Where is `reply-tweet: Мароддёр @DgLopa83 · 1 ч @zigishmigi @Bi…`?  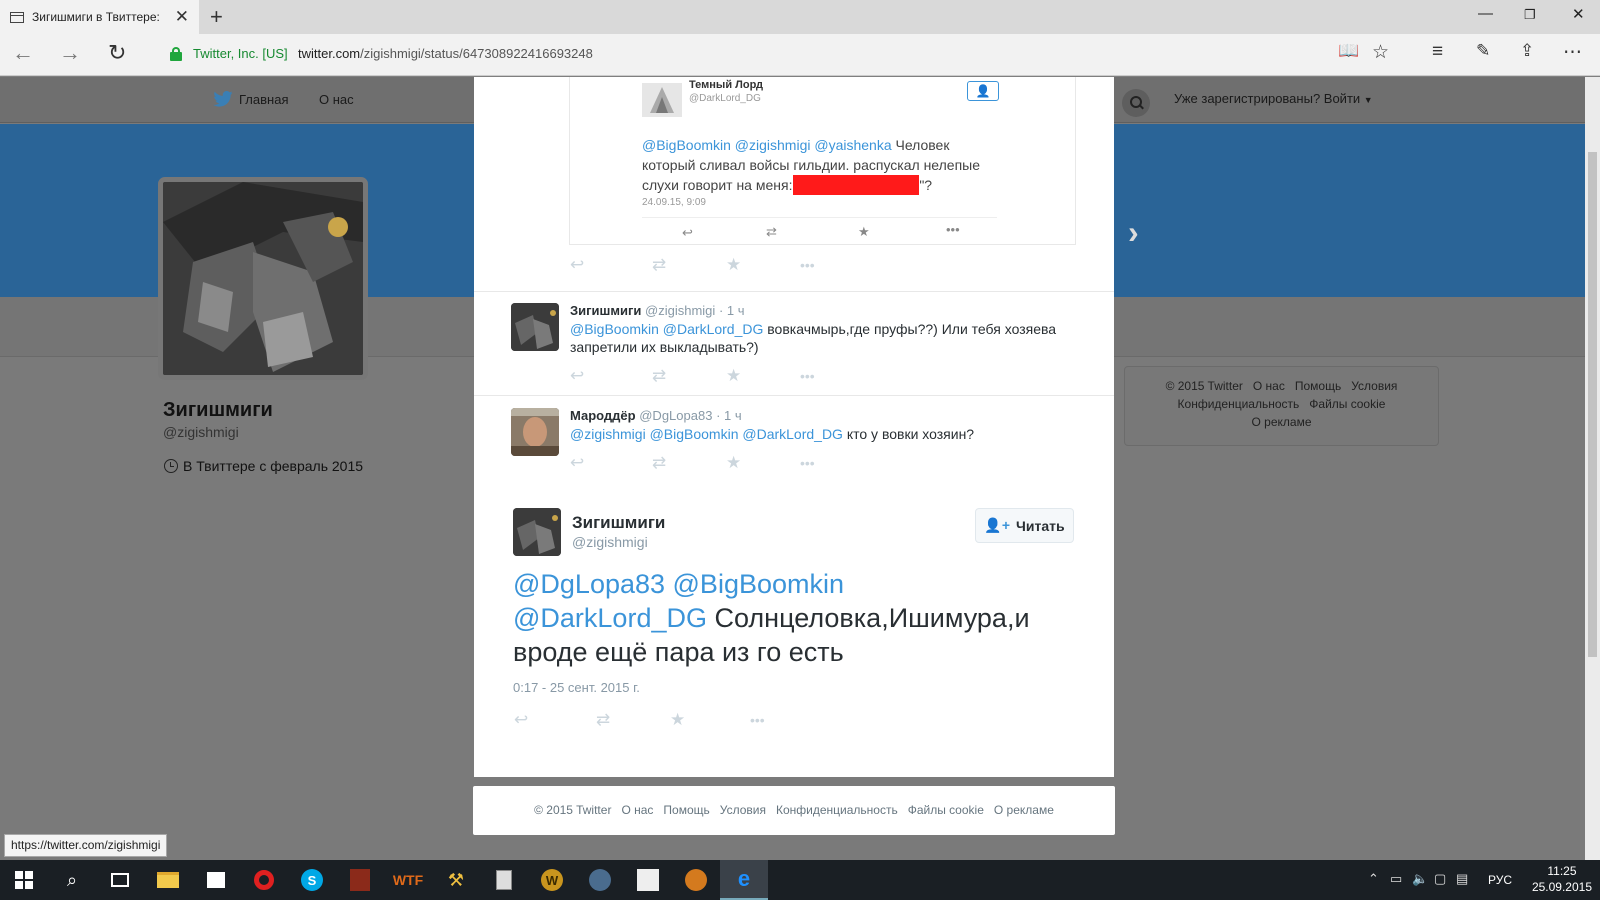
reply-tweet: Мароддёр @DgLopa83 · 1 ч @zigishmigi @Bi… is located at coordinates (794, 440).